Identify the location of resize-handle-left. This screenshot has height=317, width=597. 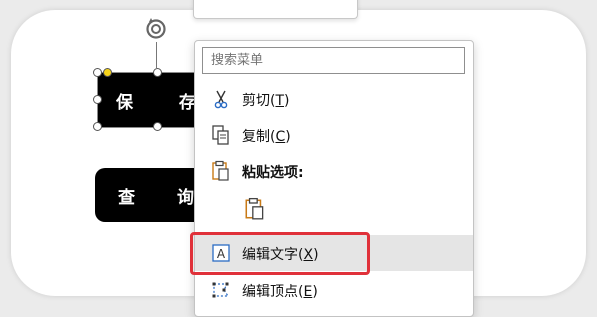
(97, 99).